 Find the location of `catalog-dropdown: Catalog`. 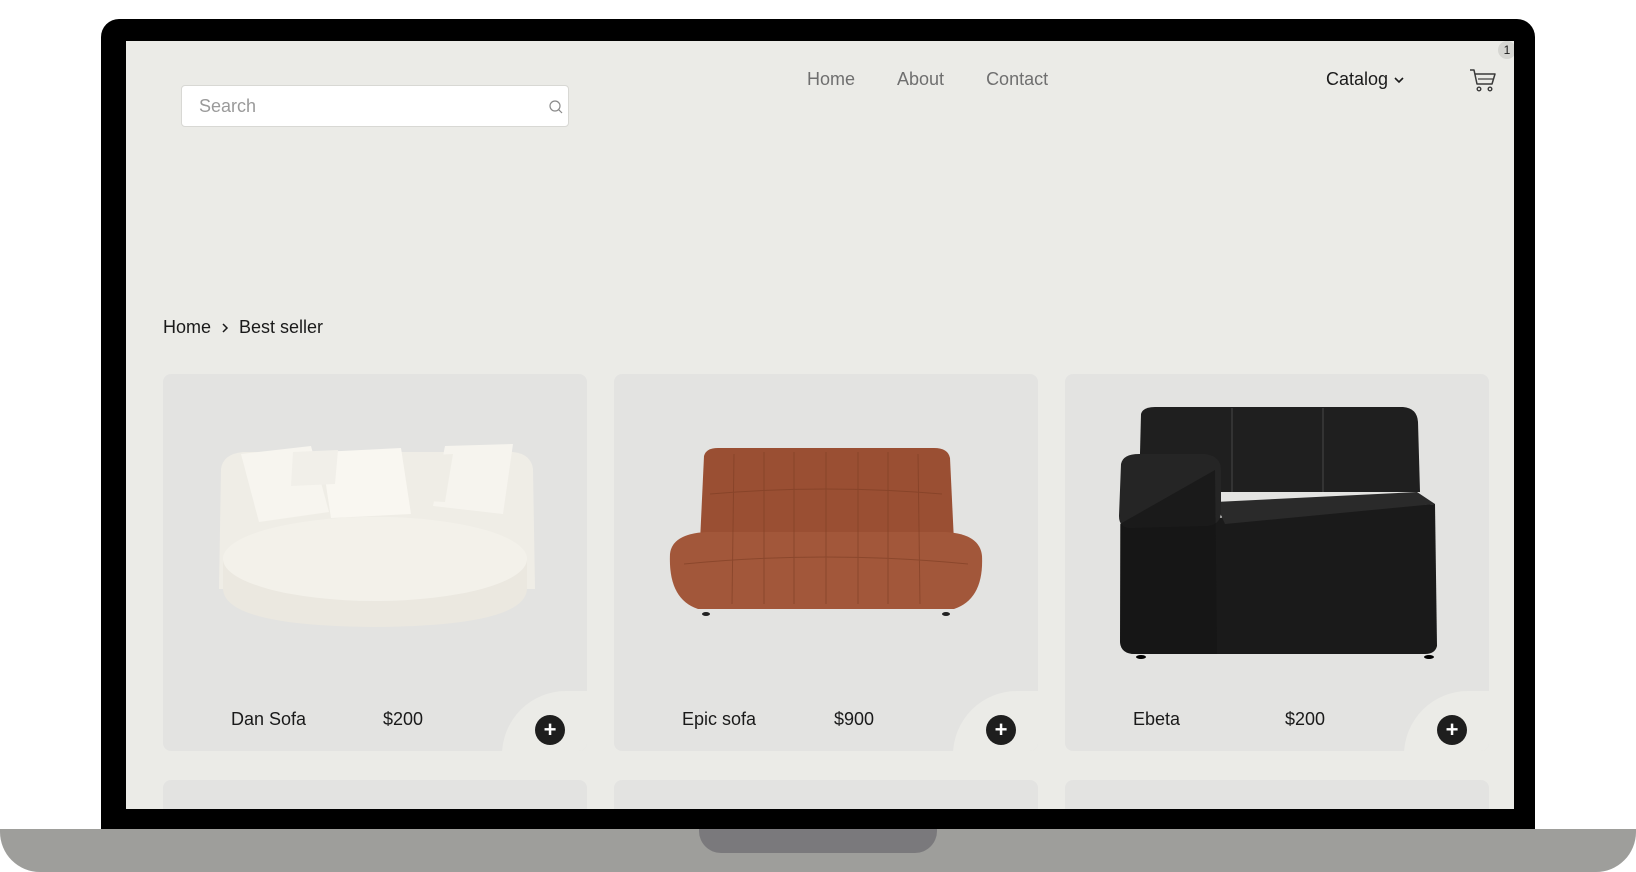

catalog-dropdown: Catalog is located at coordinates (1365, 79).